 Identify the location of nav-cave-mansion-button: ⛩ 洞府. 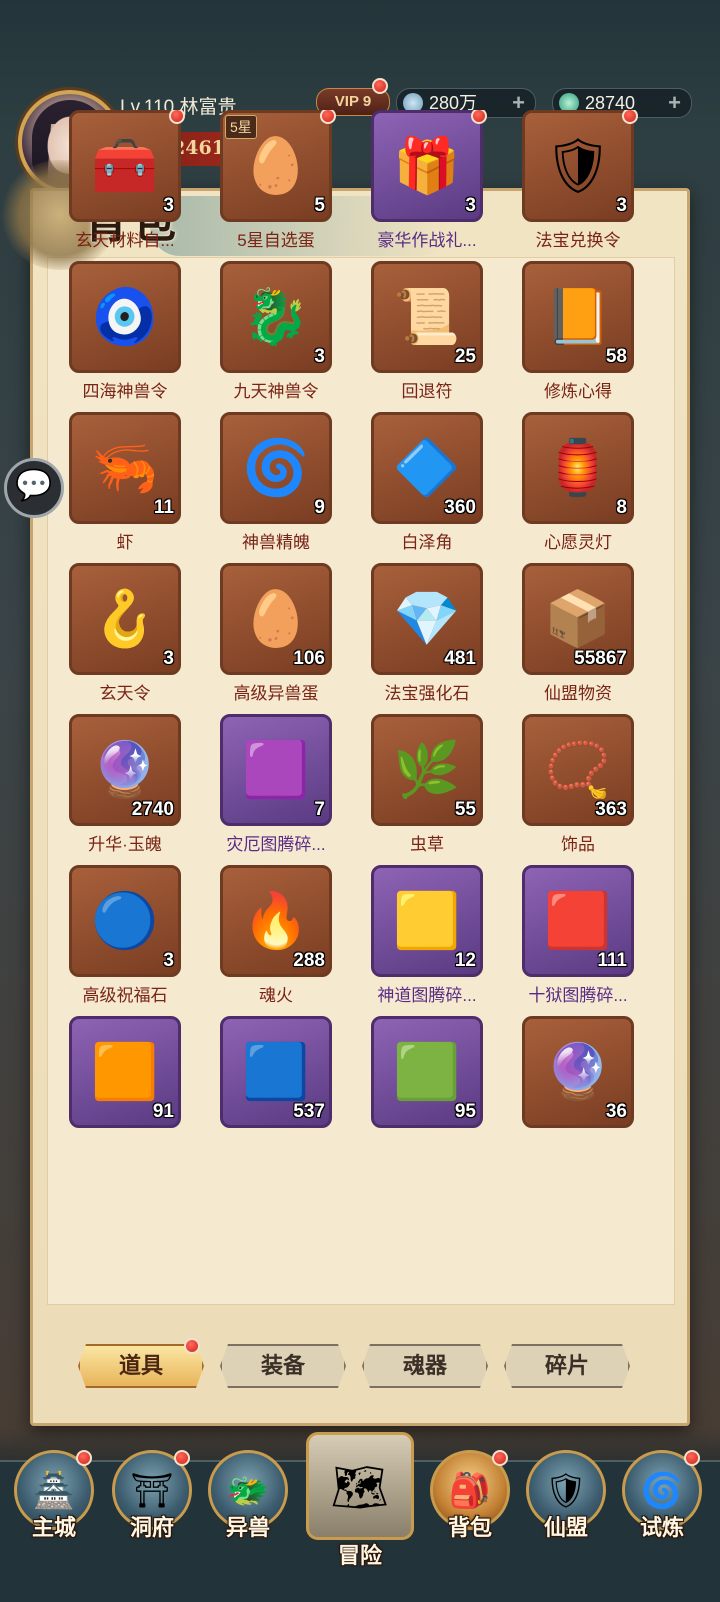
(152, 1498).